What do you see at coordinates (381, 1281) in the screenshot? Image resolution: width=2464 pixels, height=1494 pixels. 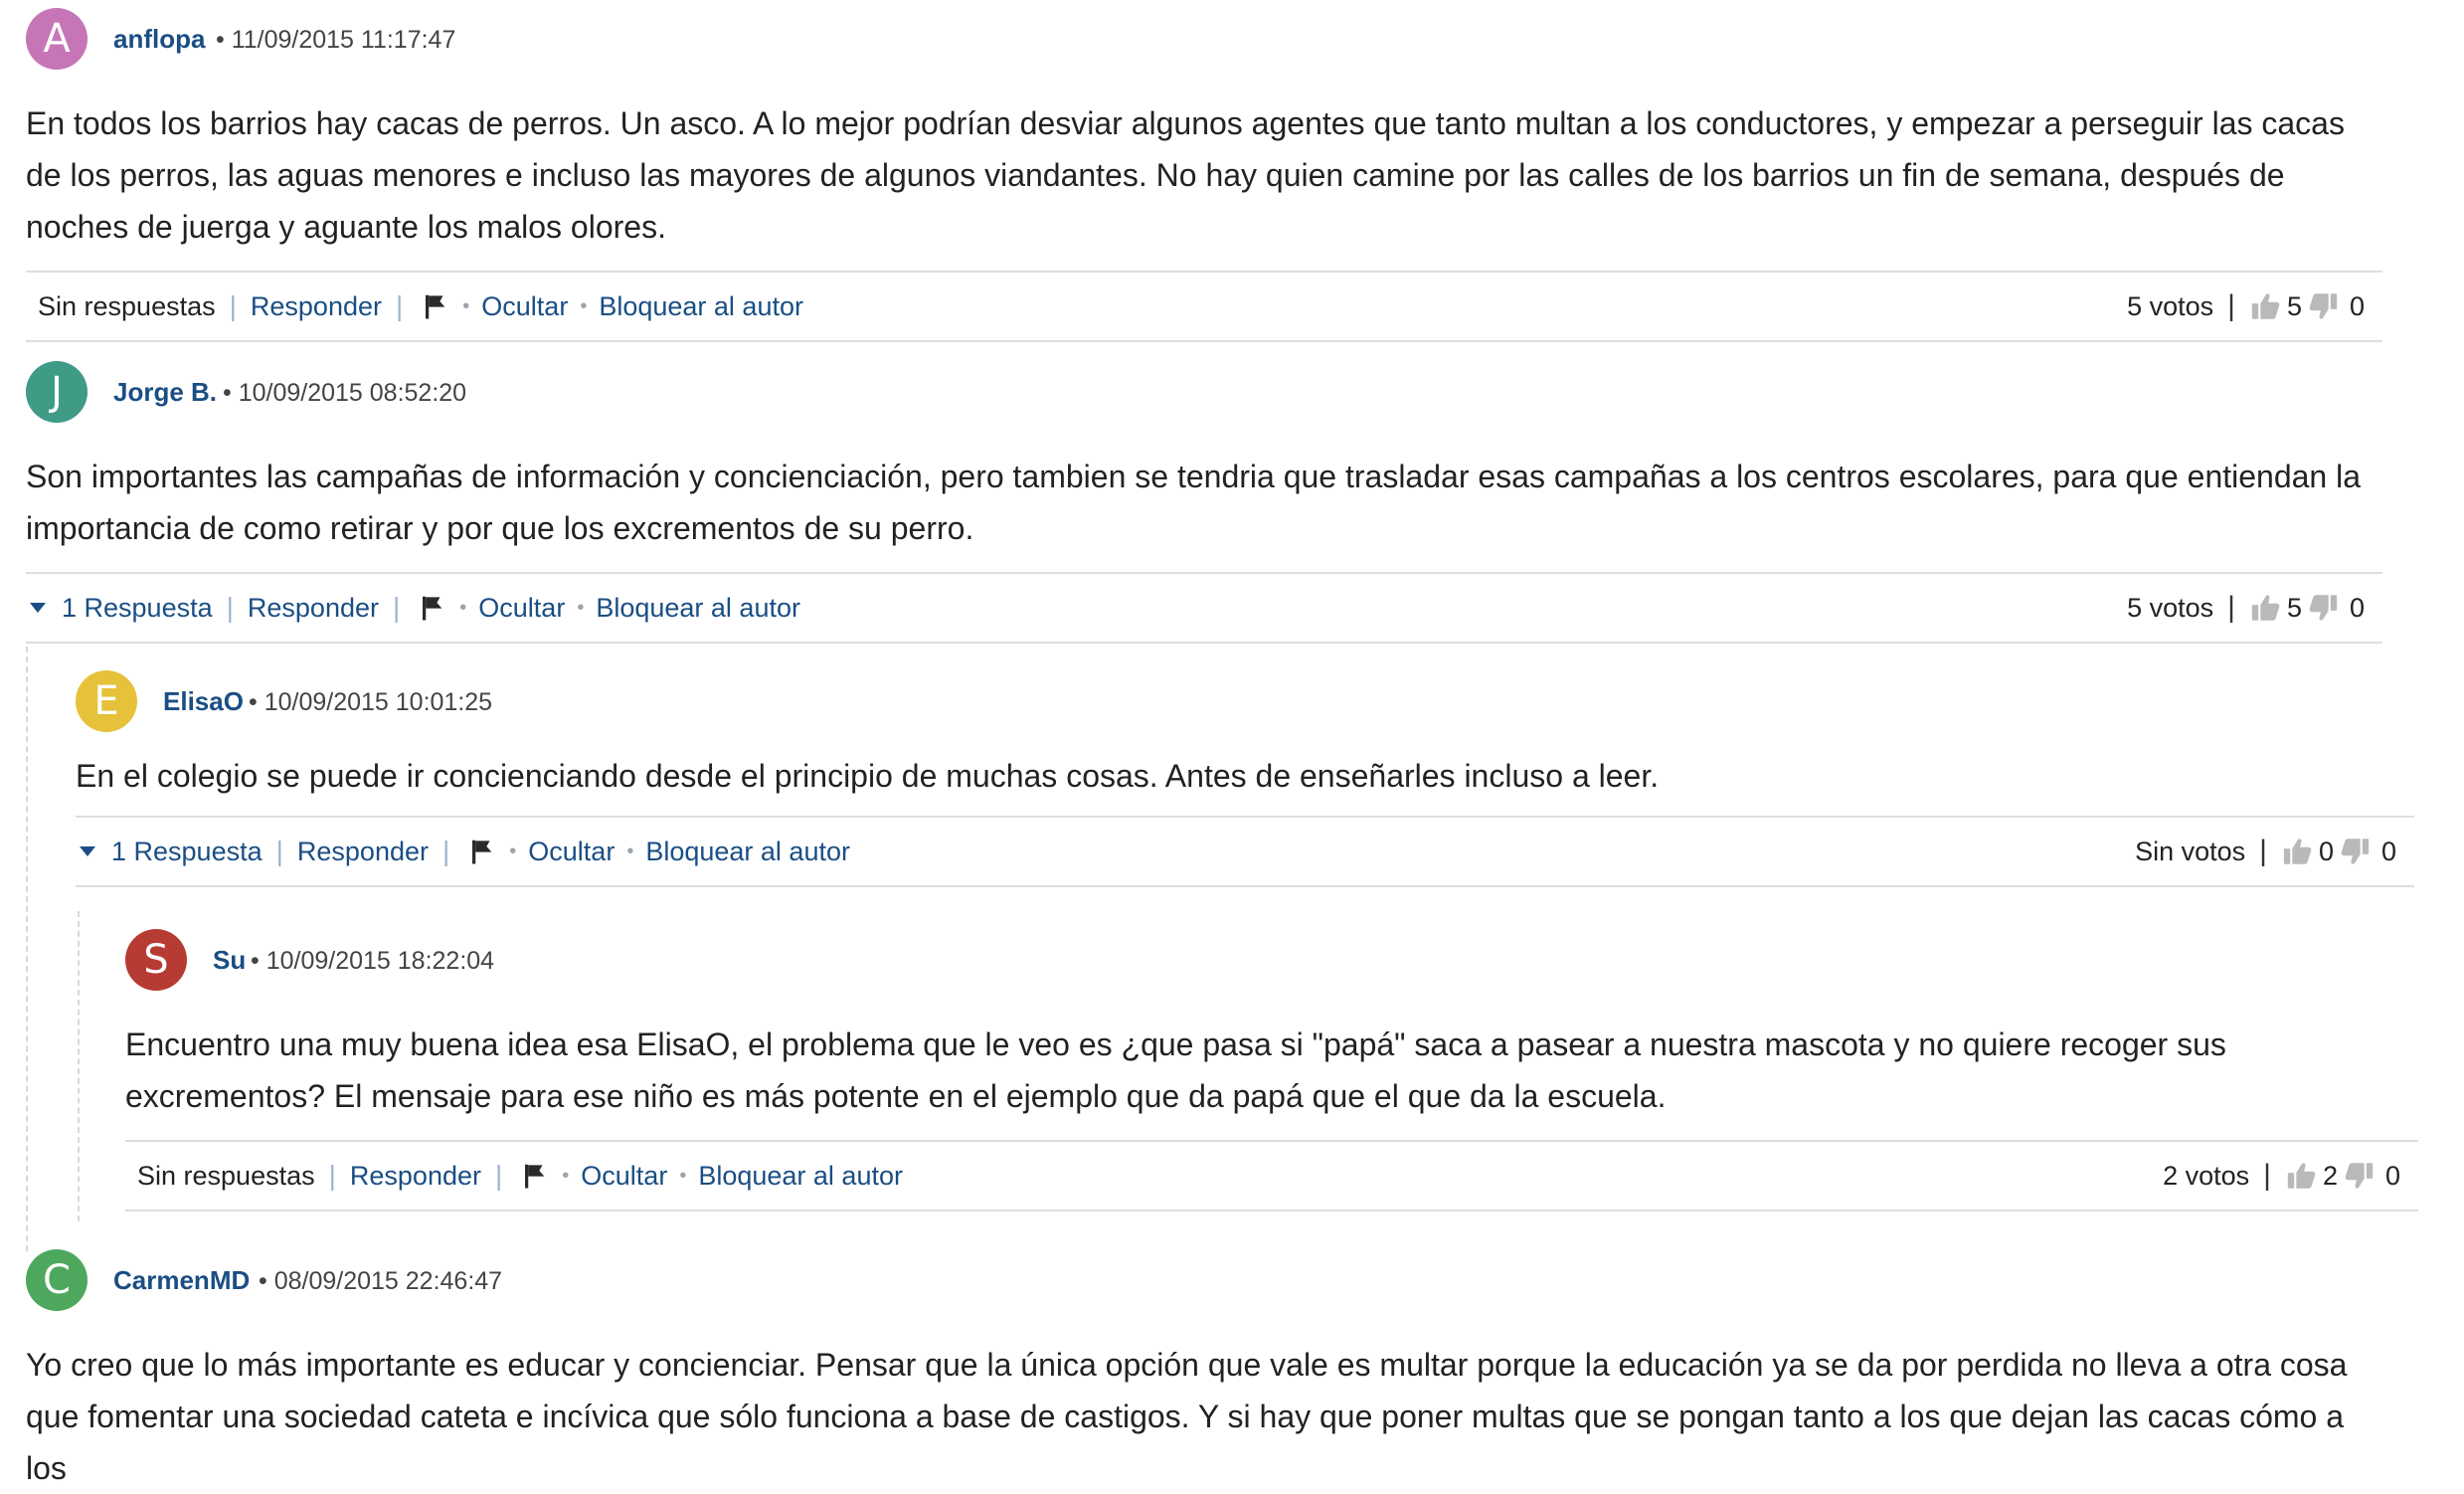 I see `comment-timestamp: • 08/09/2015 22:46:47` at bounding box center [381, 1281].